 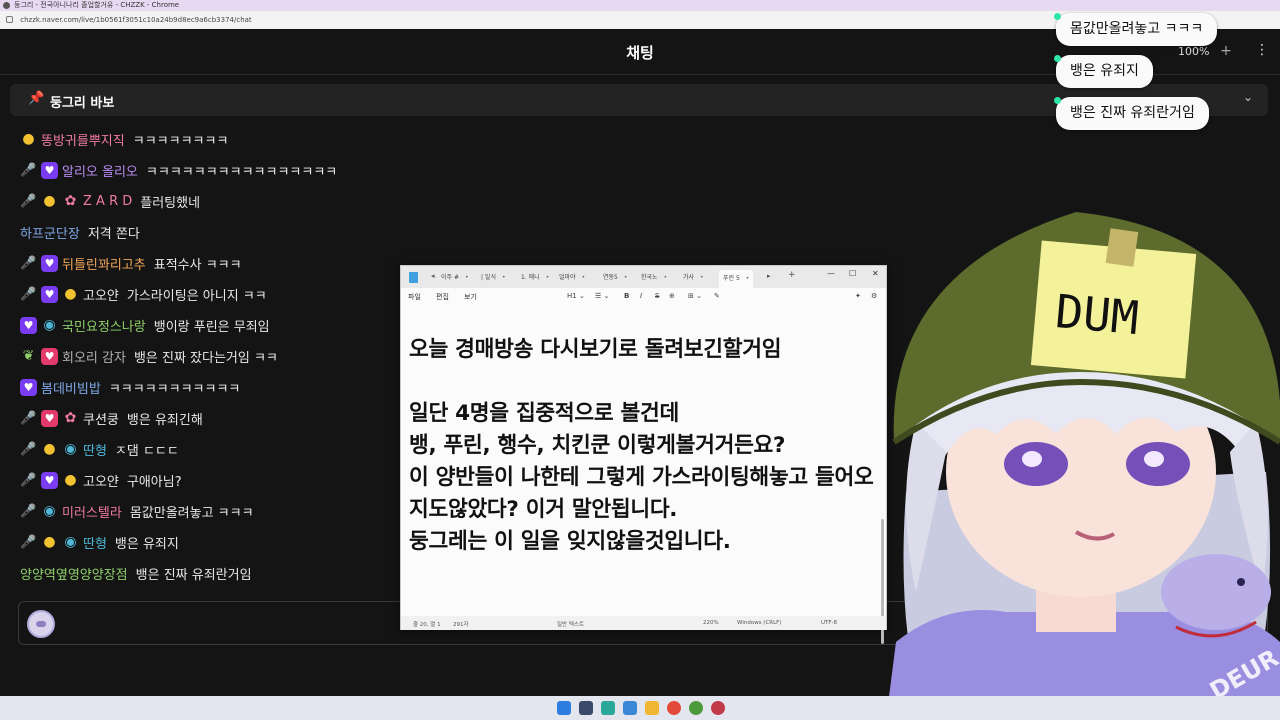 I want to click on chat-nickname: 회오리 감자, so click(x=94, y=356).